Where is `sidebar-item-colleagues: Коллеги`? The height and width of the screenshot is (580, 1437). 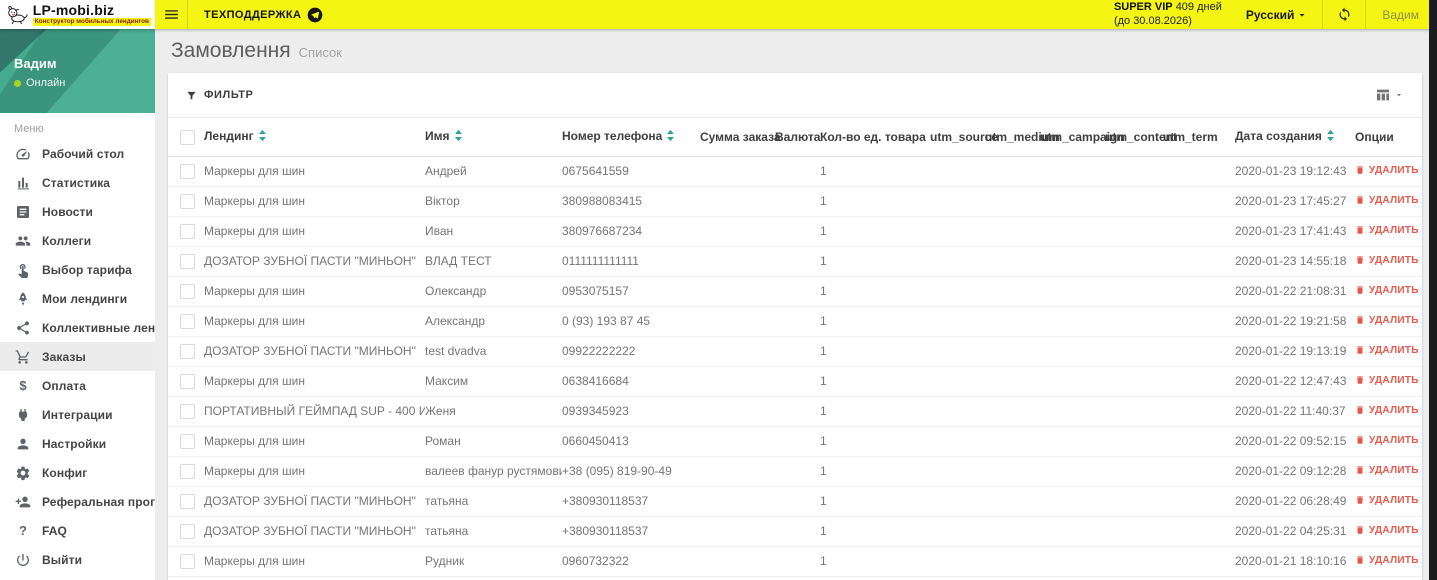 sidebar-item-colleagues: Коллеги is located at coordinates (77, 240).